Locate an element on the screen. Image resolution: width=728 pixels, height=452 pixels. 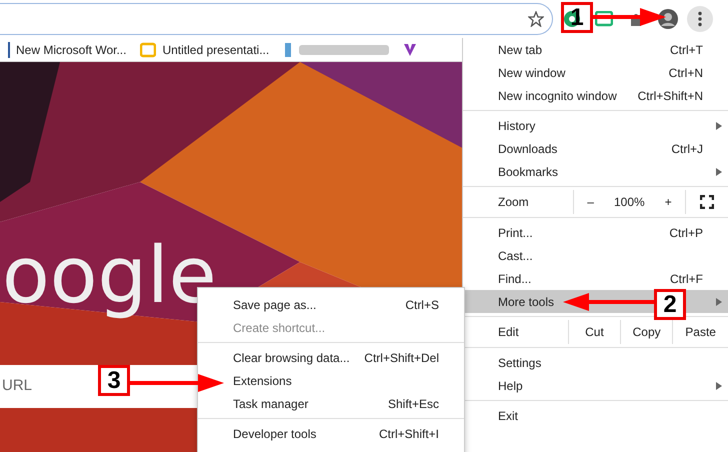
menu-item-label: Bookmarks is located at coordinates (528, 172).